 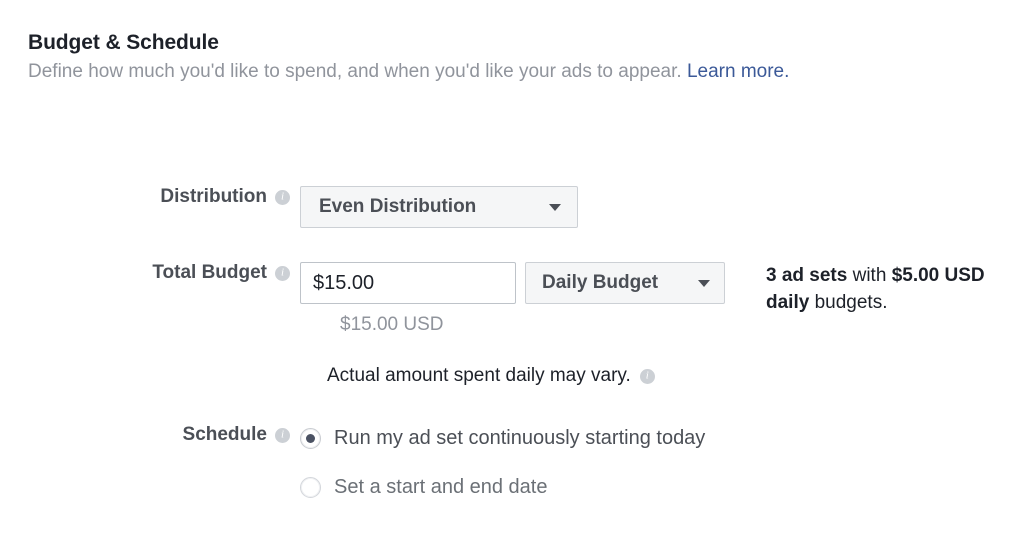 What do you see at coordinates (392, 324) in the screenshot?
I see `currency-note: $15.00 USD` at bounding box center [392, 324].